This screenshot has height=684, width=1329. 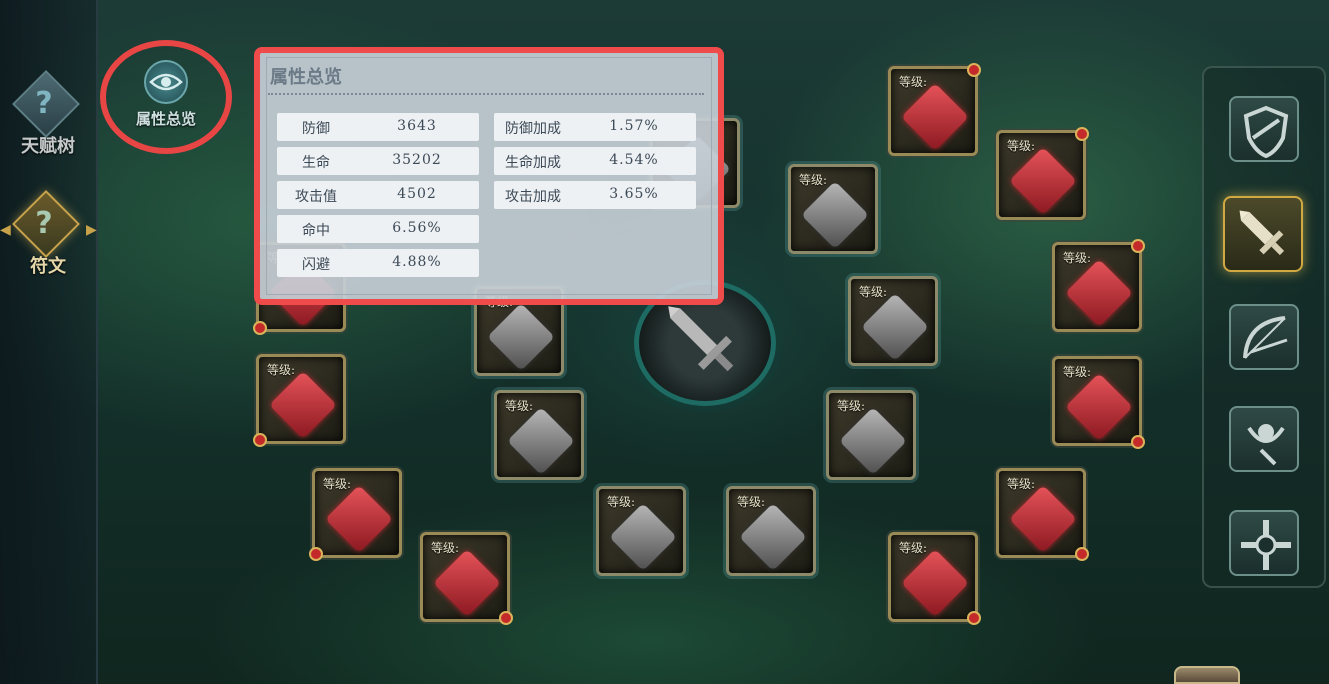 I want to click on stat-label: 防御加成, so click(x=533, y=129).